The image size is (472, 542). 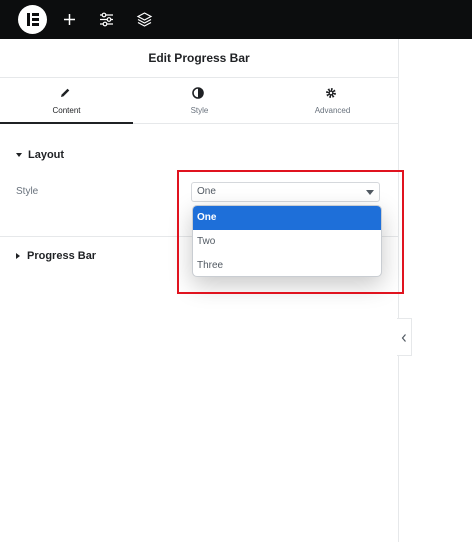 What do you see at coordinates (290, 232) in the screenshot?
I see `highlight-box` at bounding box center [290, 232].